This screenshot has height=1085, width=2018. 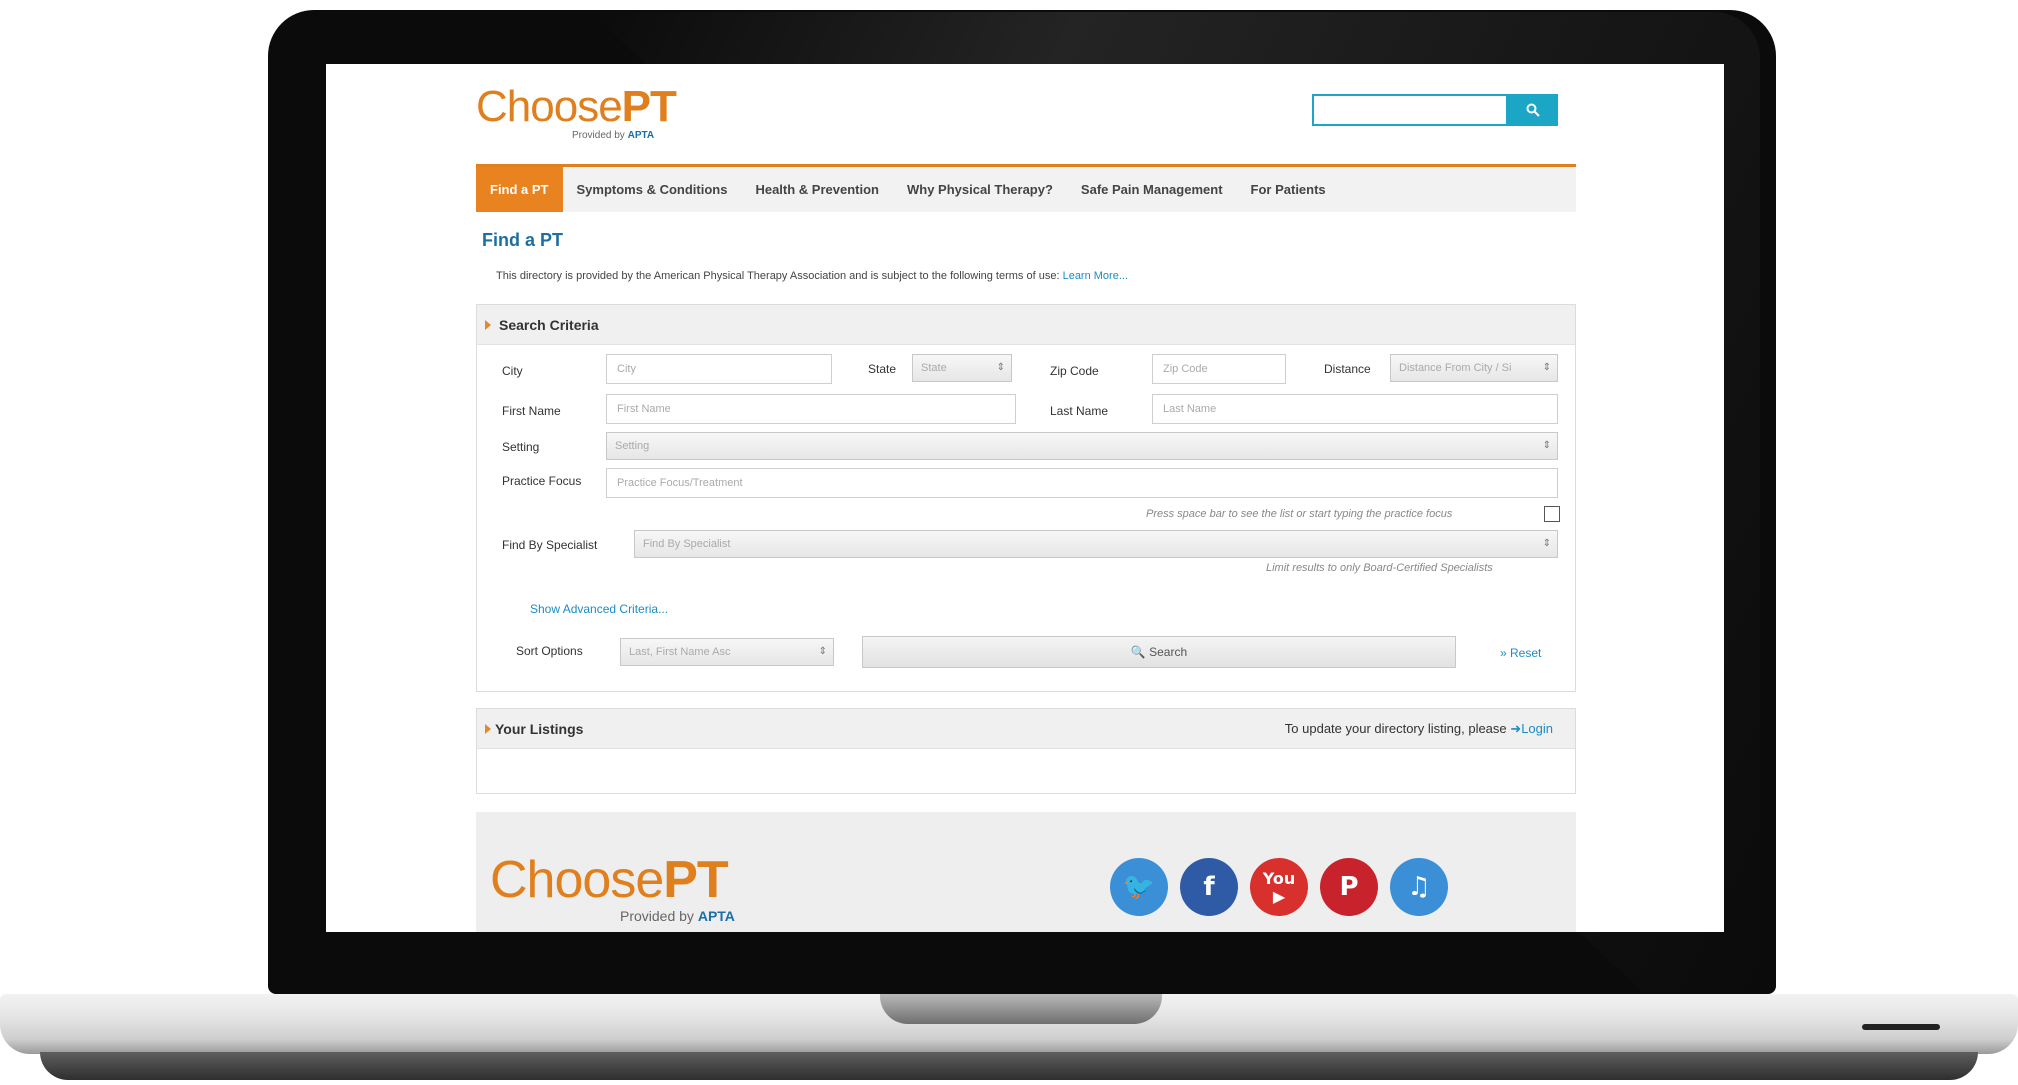 I want to click on search-button: 🔍 Search, so click(x=1159, y=652).